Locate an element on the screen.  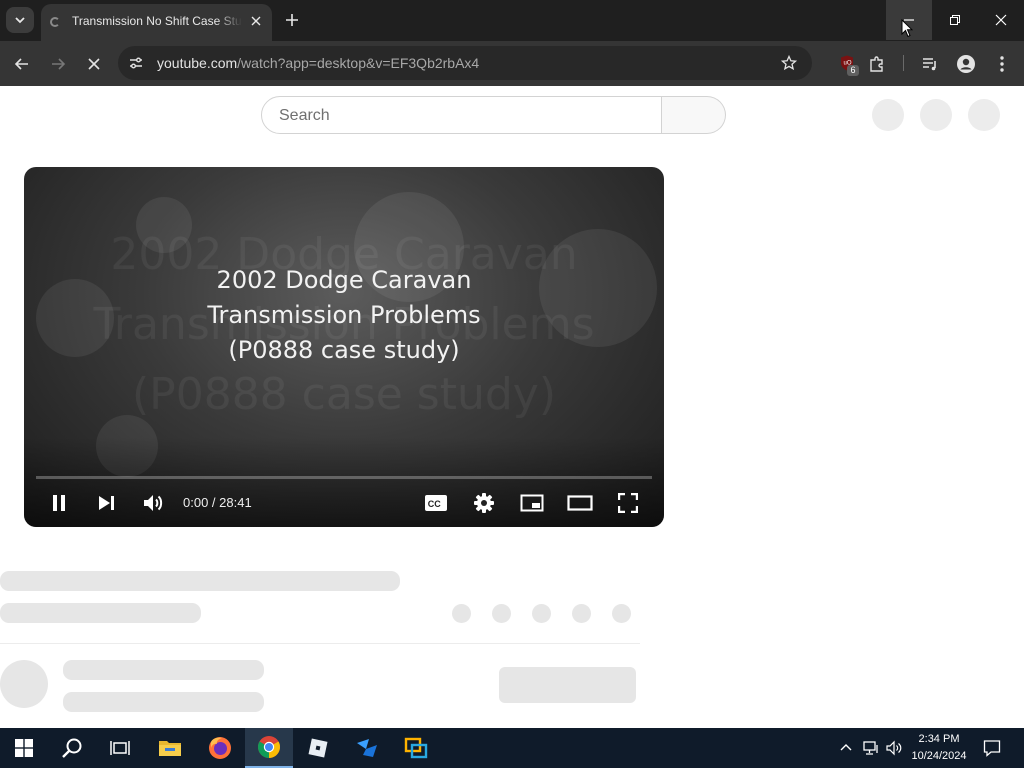
puzzle-icon is located at coordinates (876, 64).